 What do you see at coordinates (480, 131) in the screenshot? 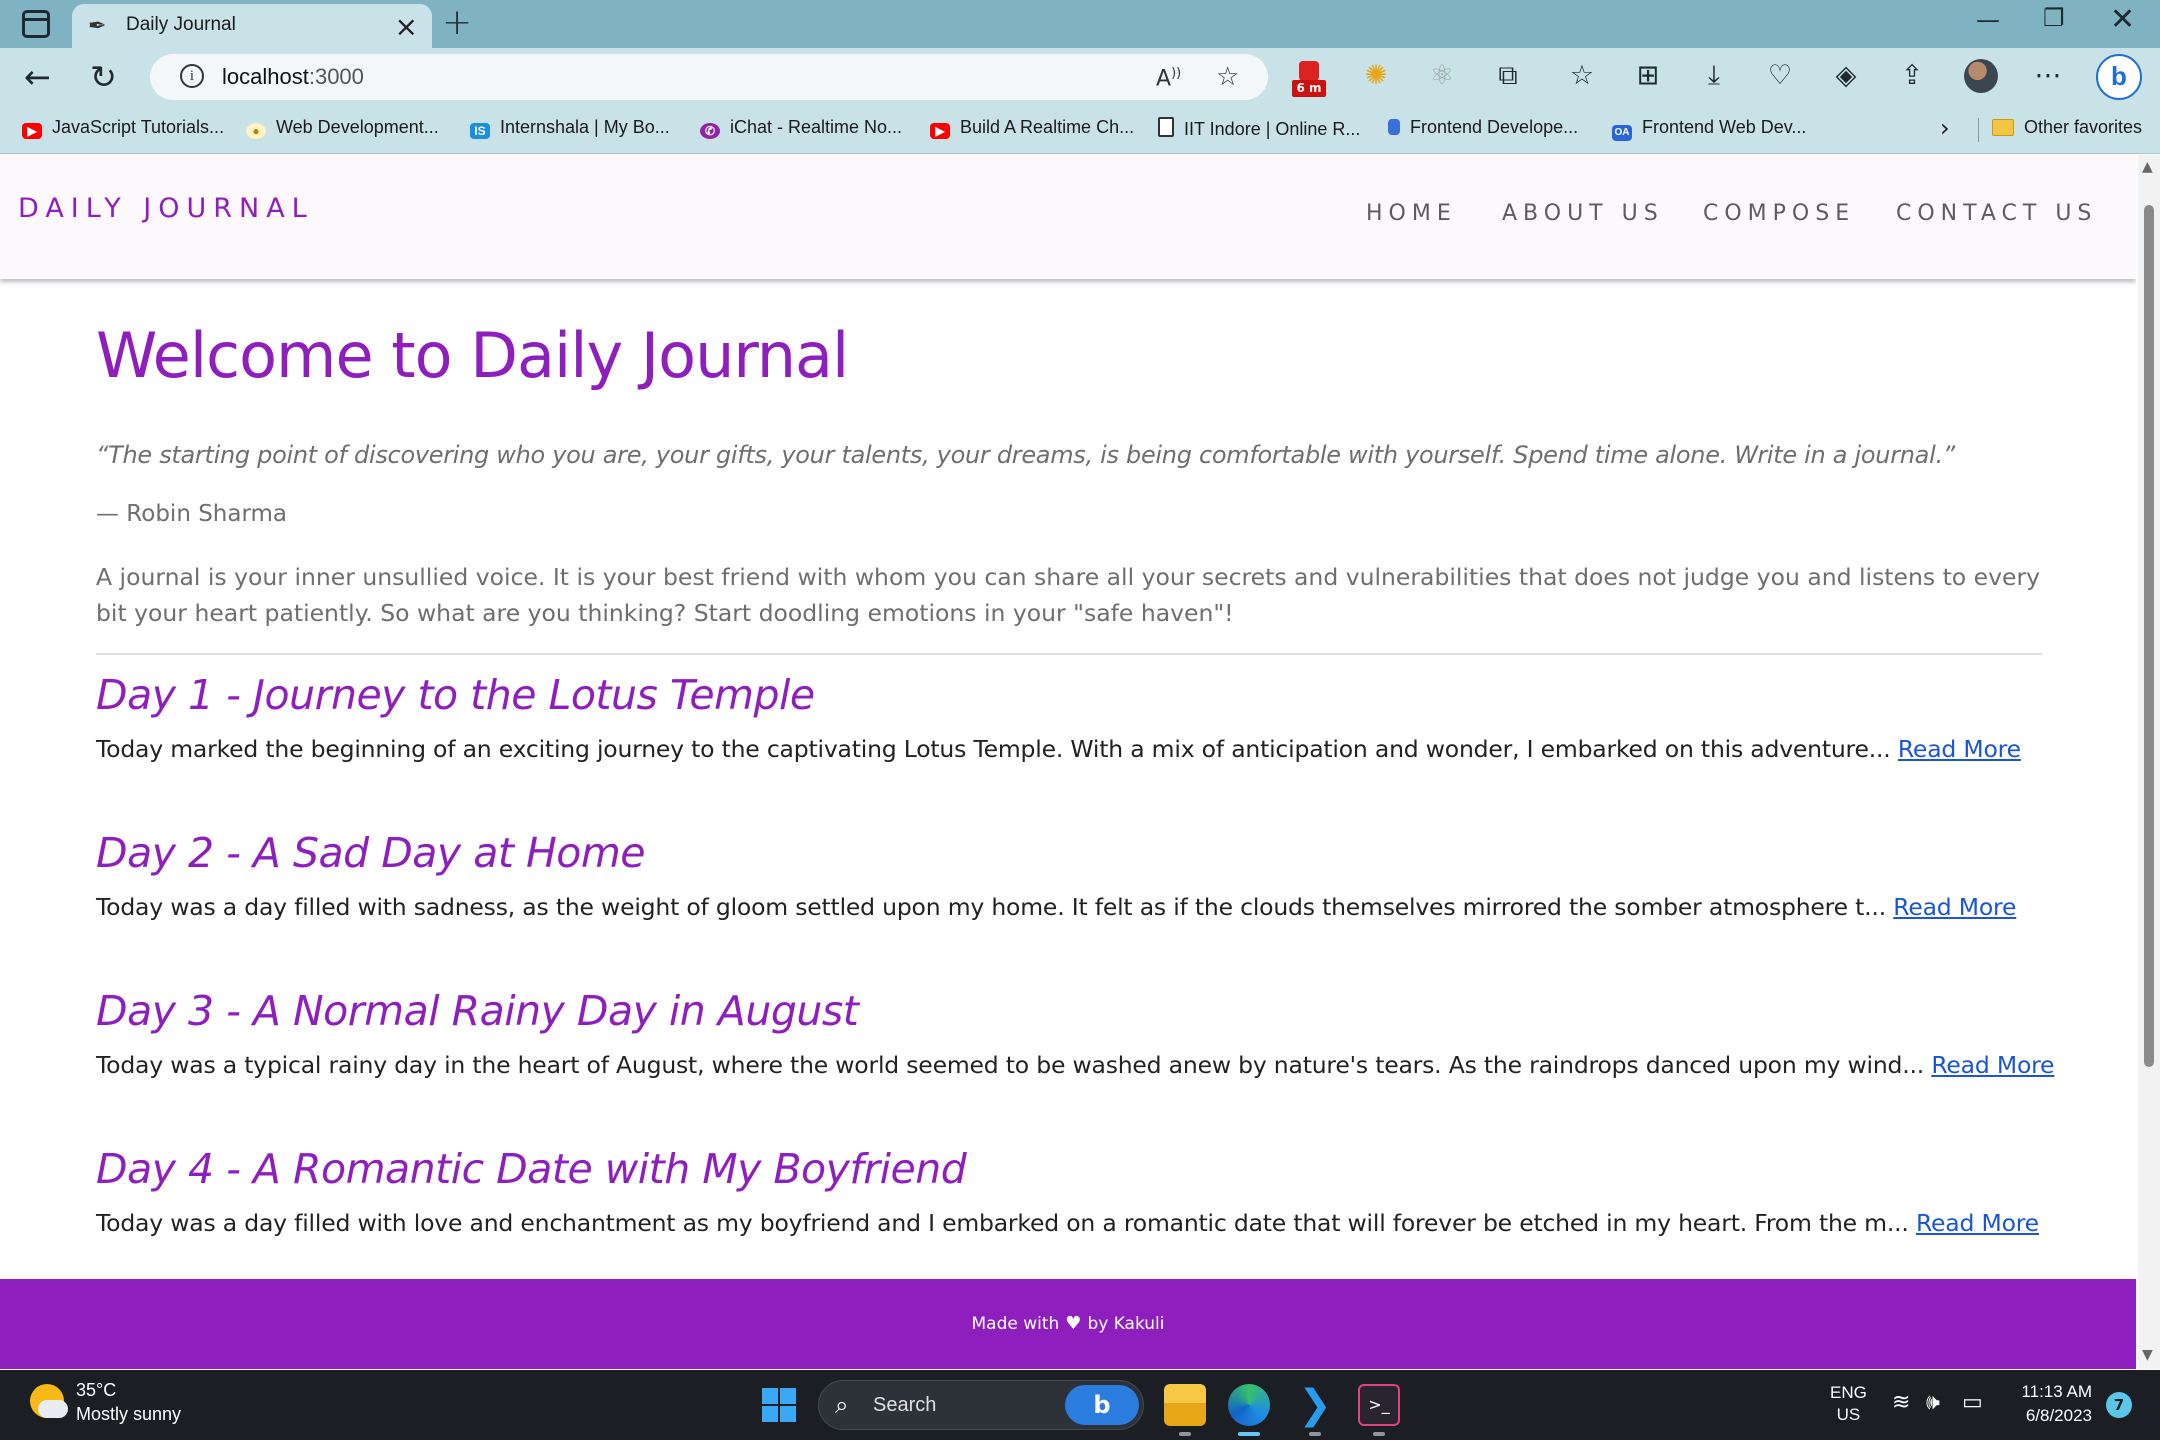
I see `internshala-icon: IS` at bounding box center [480, 131].